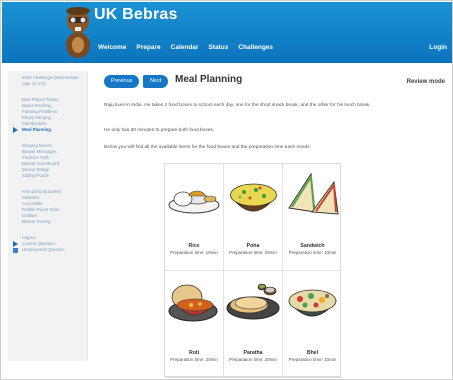 Image resolution: width=453 pixels, height=380 pixels. Describe the element at coordinates (312, 217) in the screenshot. I see `food-card-sandwich: Sandwich Preparation time: 10min` at that location.